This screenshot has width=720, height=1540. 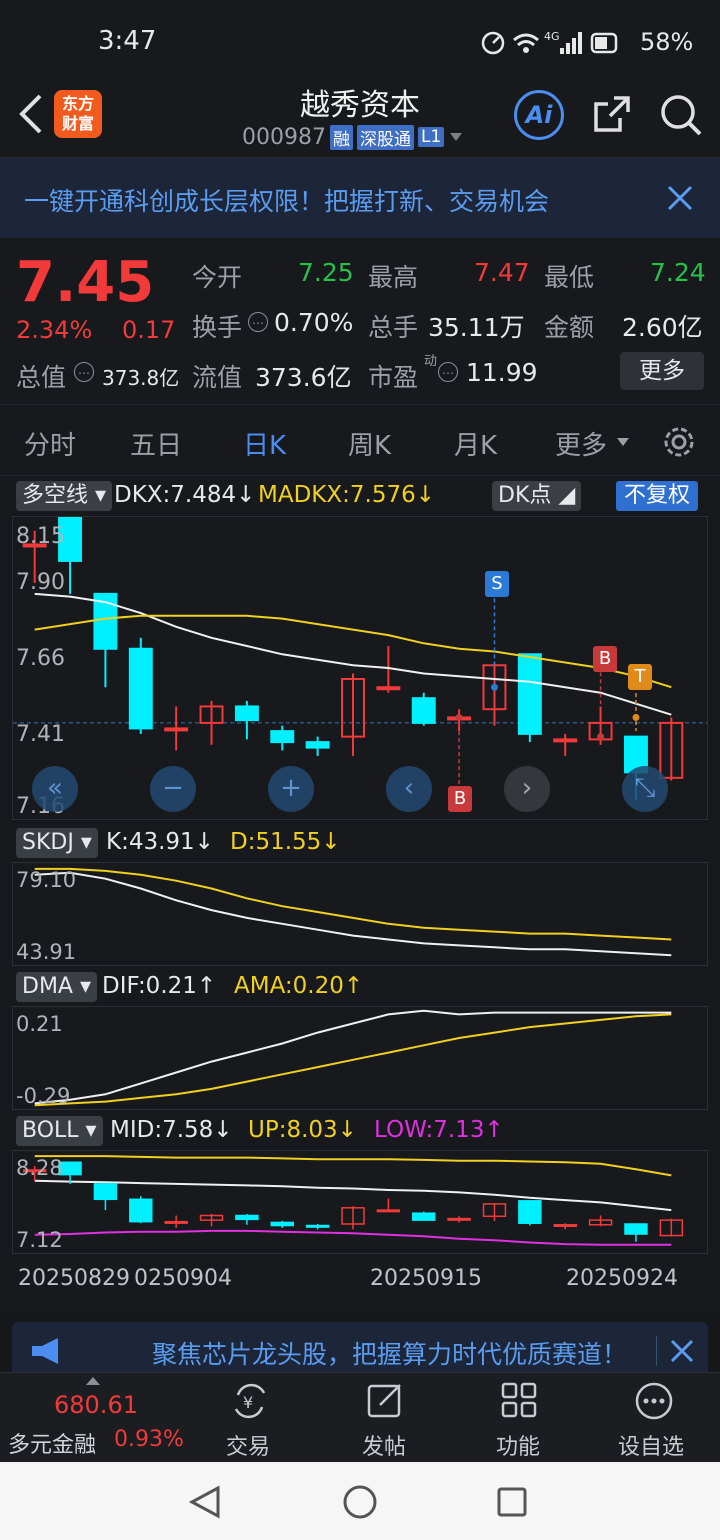 What do you see at coordinates (662, 371) in the screenshot?
I see `more-button: 更多` at bounding box center [662, 371].